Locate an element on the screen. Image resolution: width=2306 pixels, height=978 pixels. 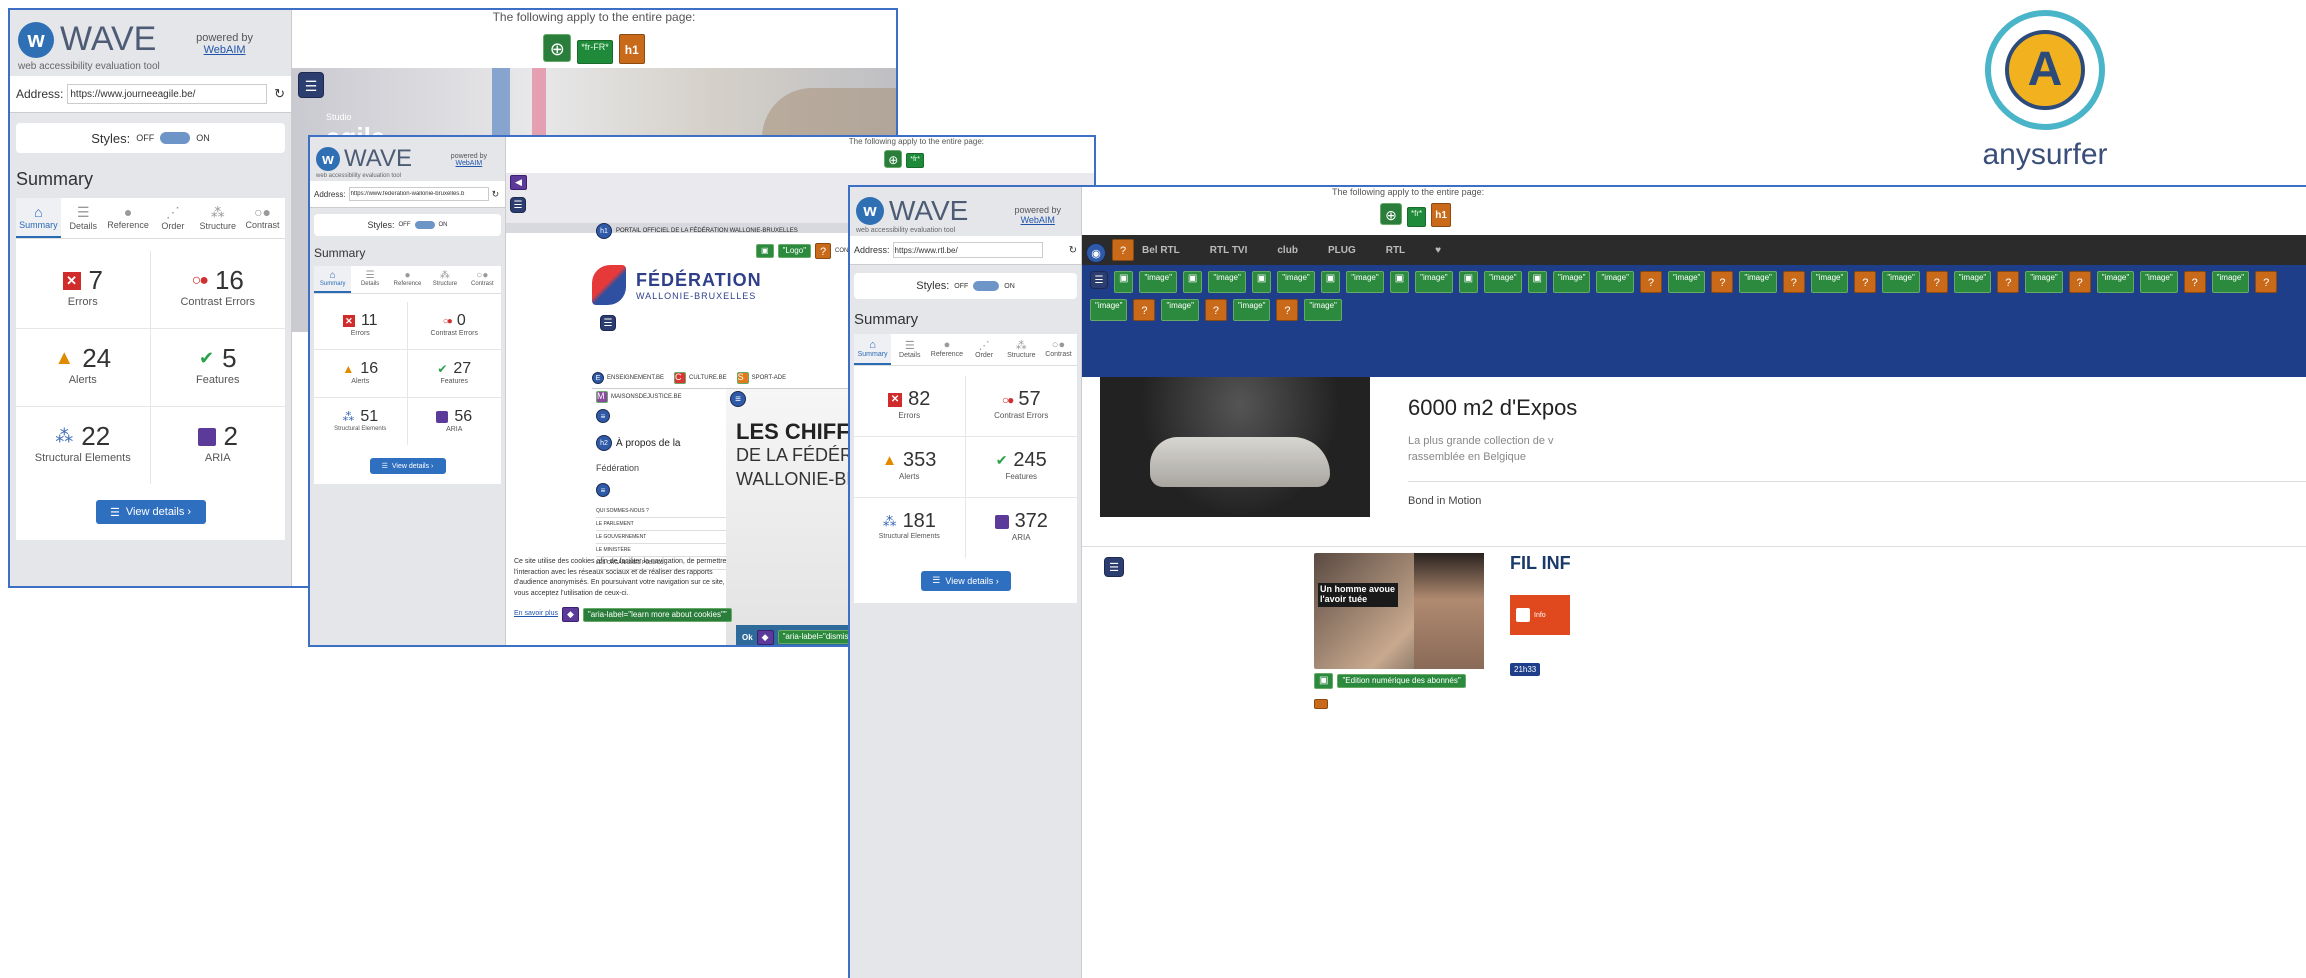
ok-button: Ok is located at coordinates (747, 637).